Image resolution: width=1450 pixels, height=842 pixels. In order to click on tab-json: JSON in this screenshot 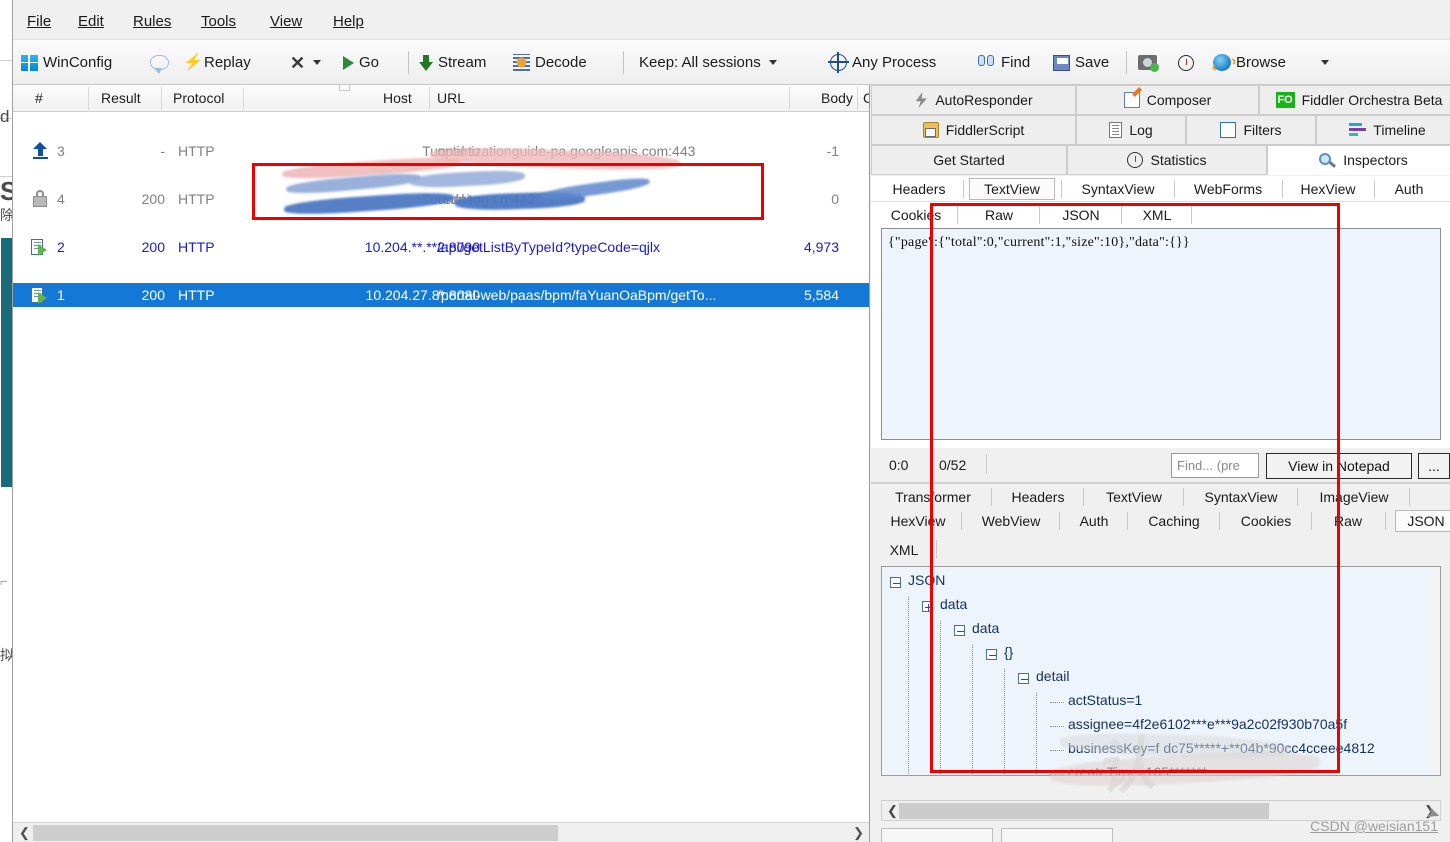, I will do `click(1081, 215)`.